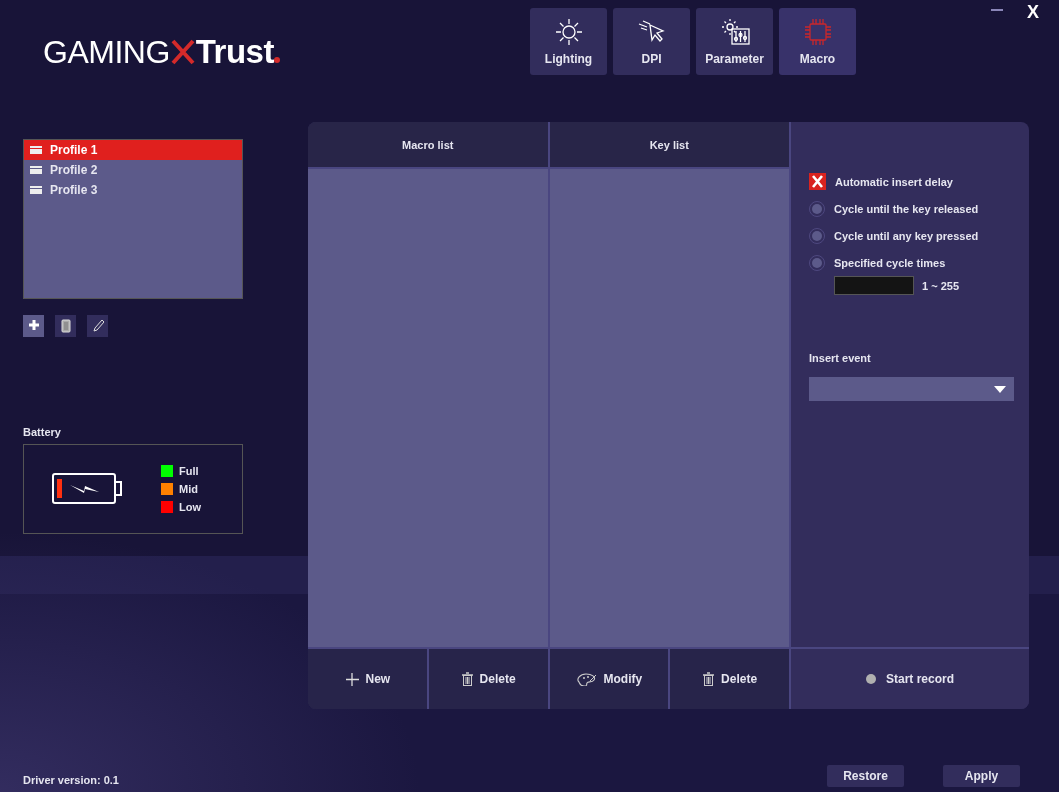 The width and height of the screenshot is (1059, 792). I want to click on legend-label: Mid, so click(188, 489).